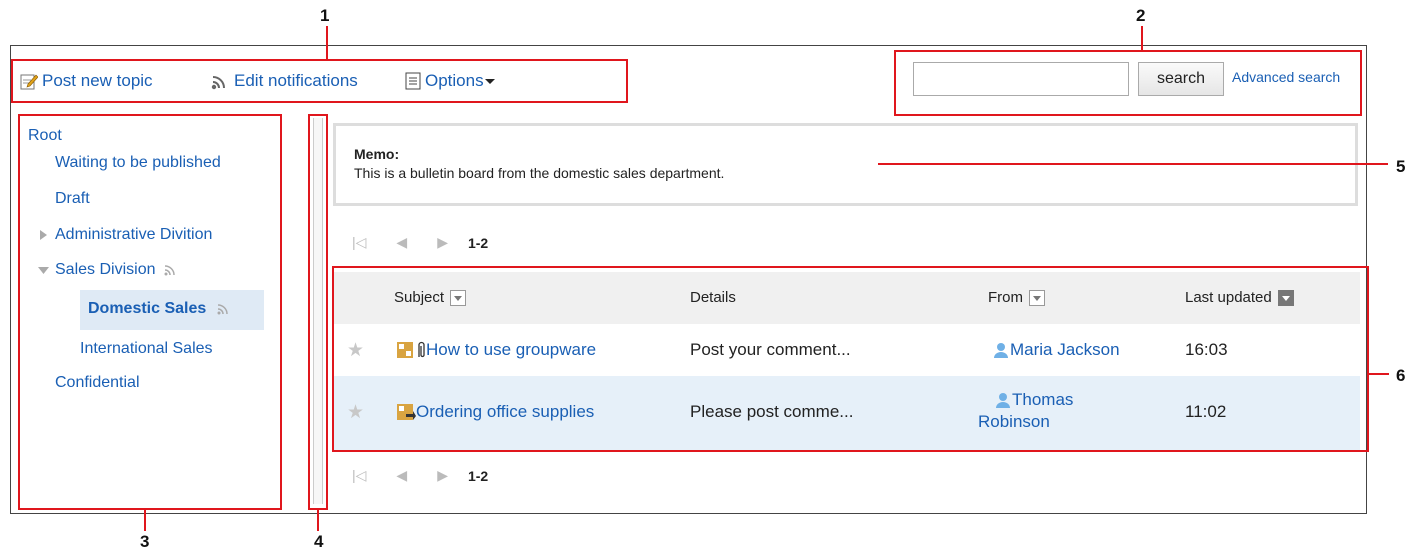 Image resolution: width=1423 pixels, height=556 pixels. Describe the element at coordinates (319, 541) in the screenshot. I see `callout-number-4: 4` at that location.